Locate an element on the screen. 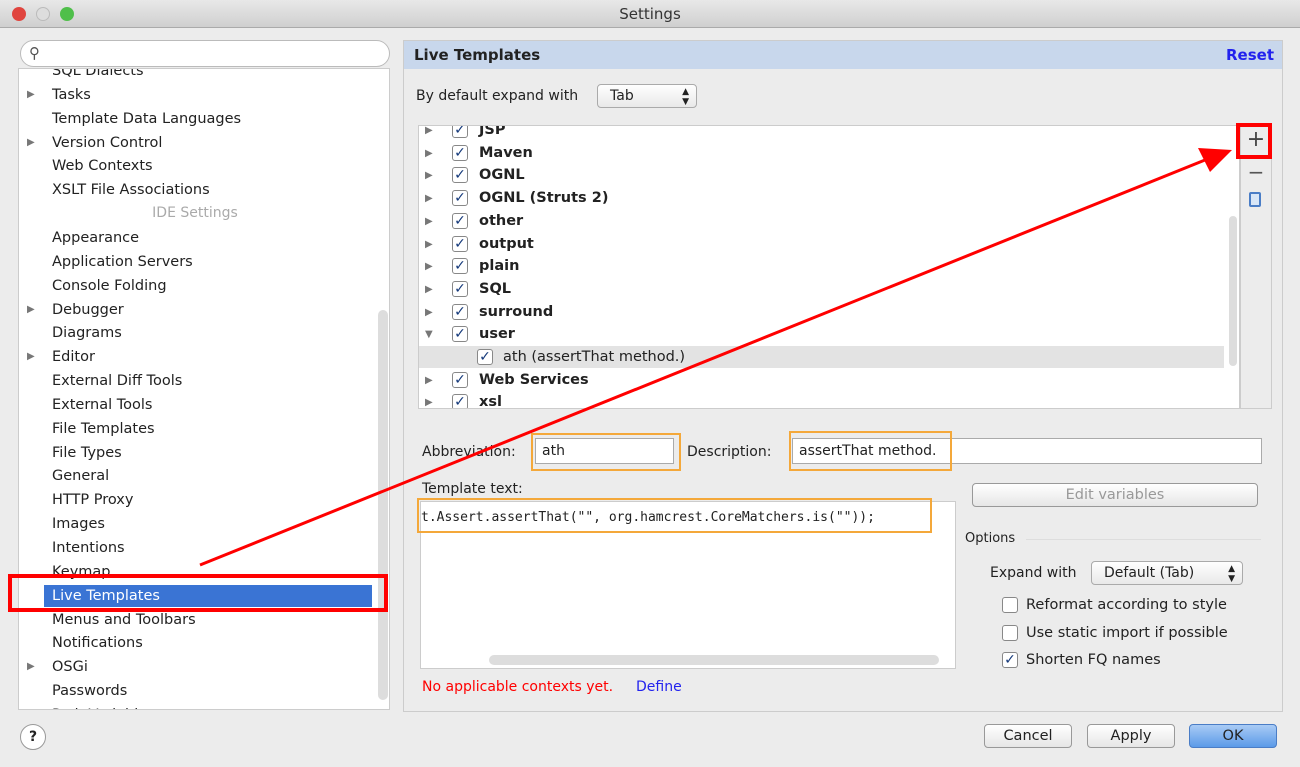 The width and height of the screenshot is (1300, 767). edit-variables-button: Edit variables is located at coordinates (1115, 495).